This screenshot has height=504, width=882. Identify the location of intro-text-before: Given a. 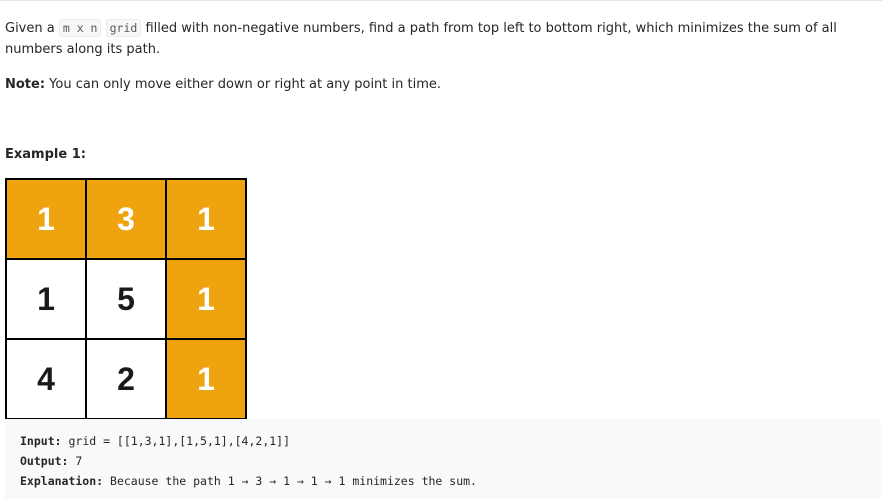
(32, 28).